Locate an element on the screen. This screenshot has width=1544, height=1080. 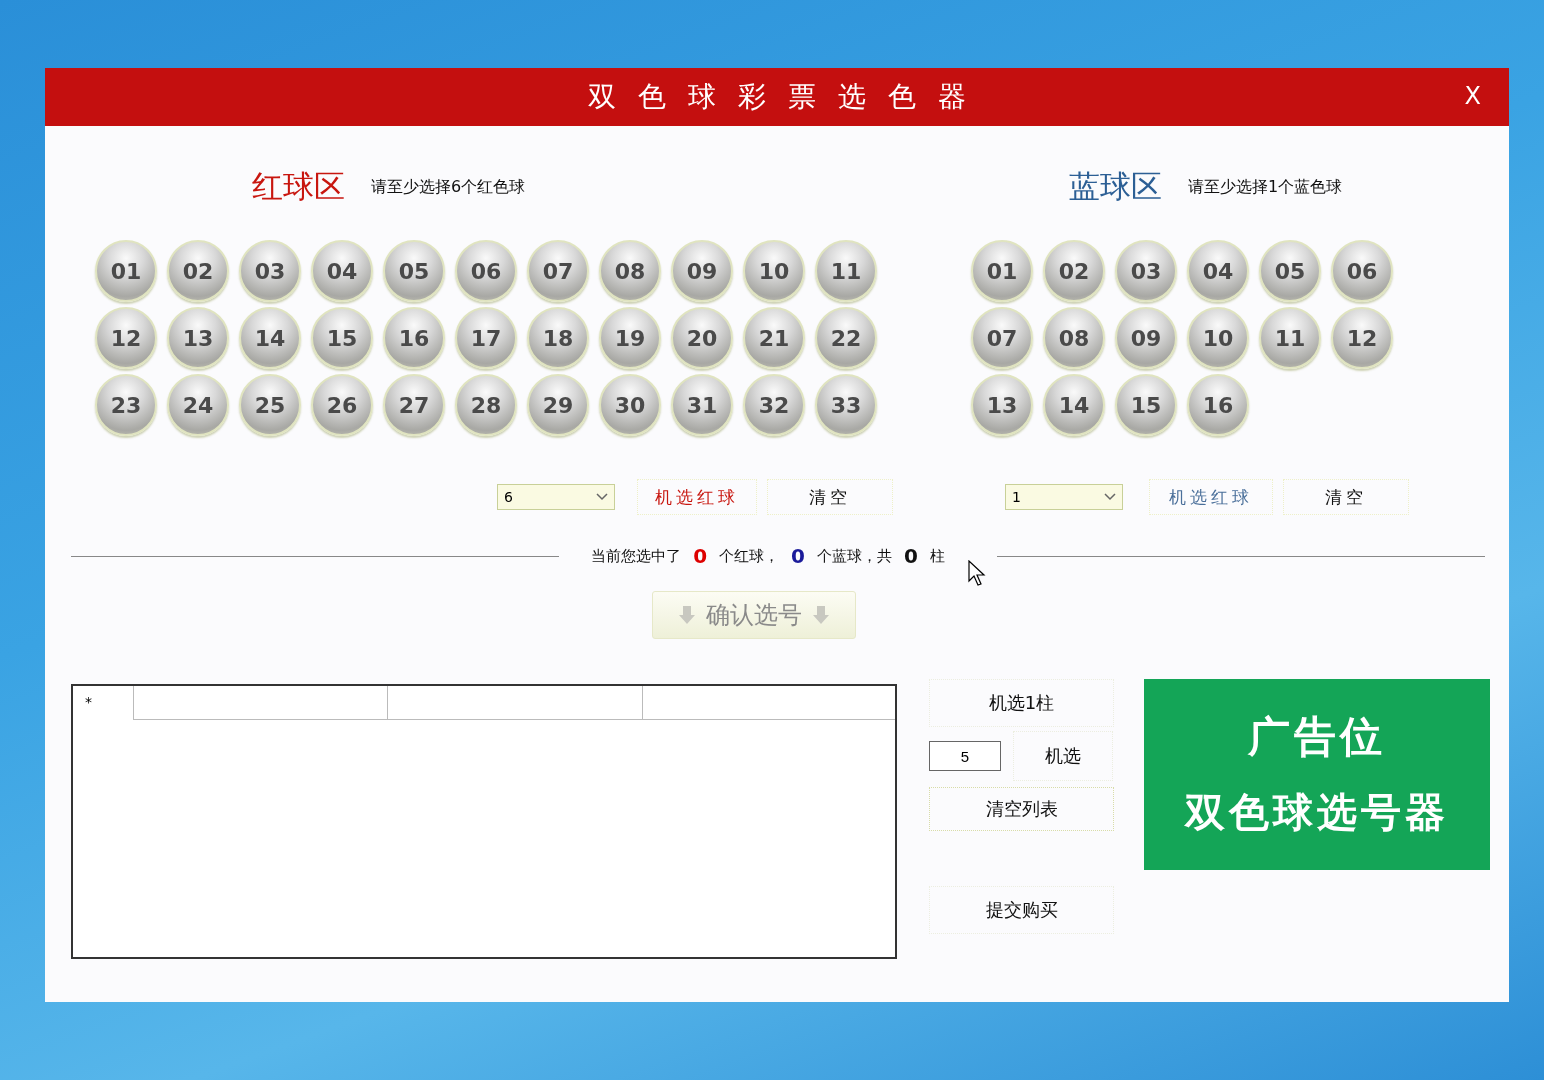
summary-text: 个红球， is located at coordinates (749, 556).